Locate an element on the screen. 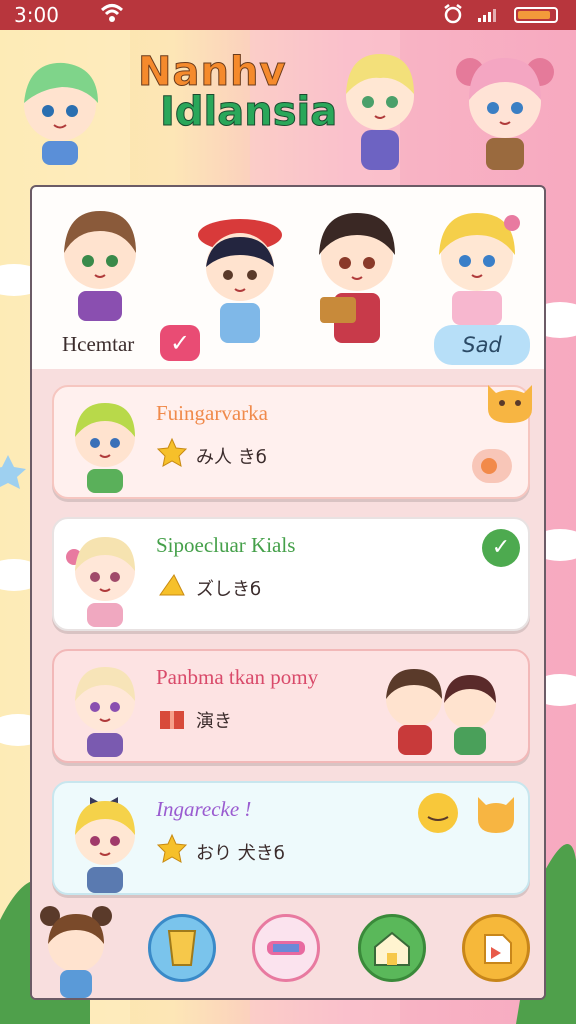 The width and height of the screenshot is (576, 1024). card-avatar-blonde is located at coordinates (100, 582).